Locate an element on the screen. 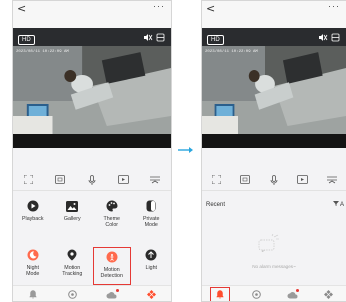  tile-label: Motion Detection is located at coordinates (111, 273).